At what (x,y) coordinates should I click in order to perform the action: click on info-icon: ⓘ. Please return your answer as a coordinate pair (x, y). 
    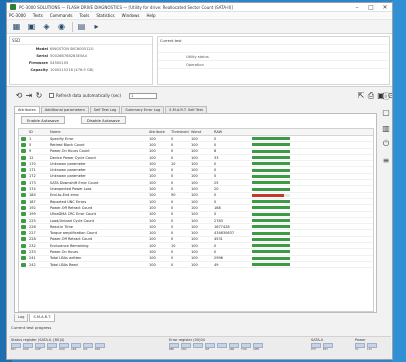
    Looking at the image, I should click on (385, 96).